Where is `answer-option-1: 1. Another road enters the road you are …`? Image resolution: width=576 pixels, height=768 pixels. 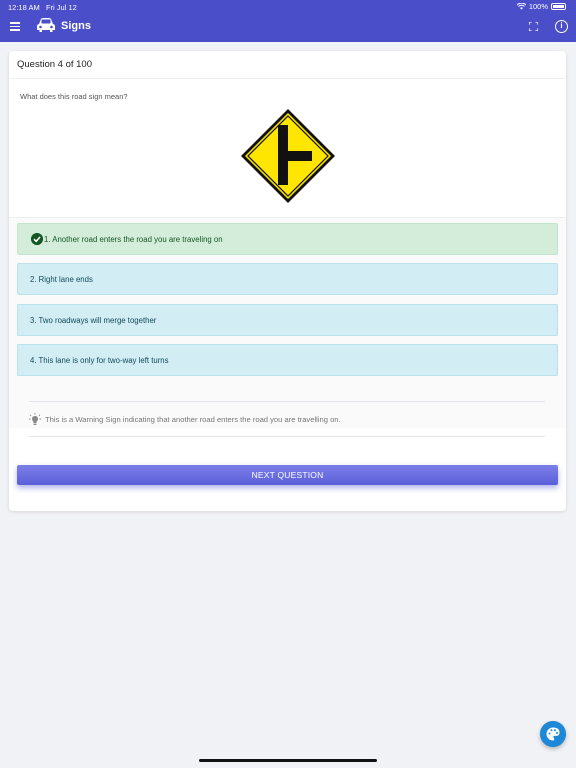
answer-option-1: 1. Another road enters the road you are … is located at coordinates (287, 239).